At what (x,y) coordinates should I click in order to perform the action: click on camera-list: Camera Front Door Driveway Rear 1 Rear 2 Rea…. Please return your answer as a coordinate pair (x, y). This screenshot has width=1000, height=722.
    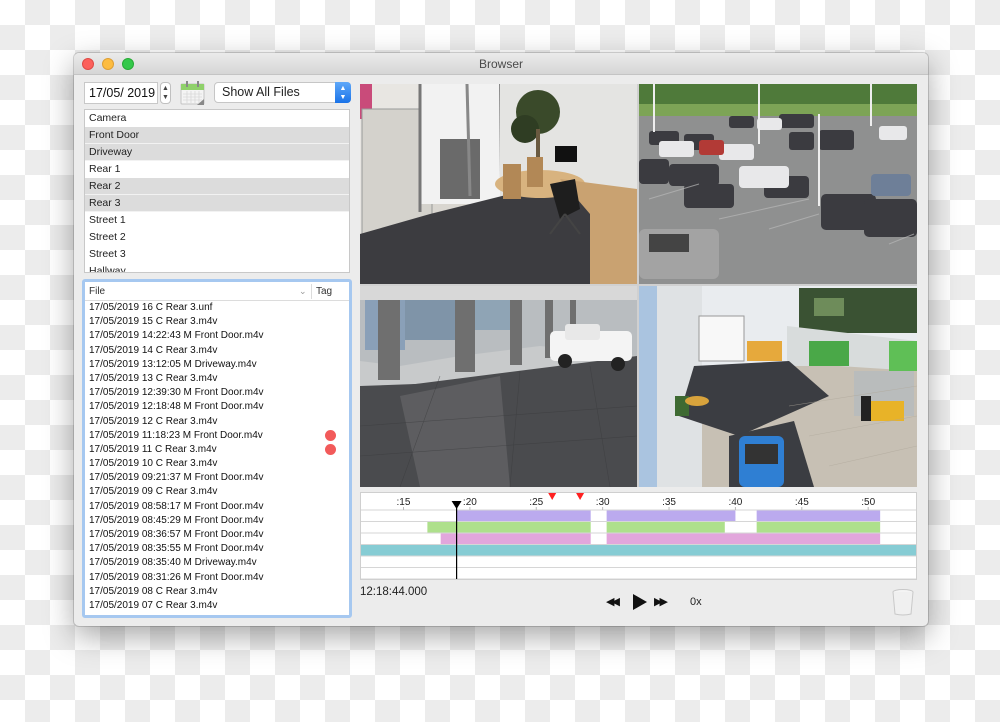
    Looking at the image, I should click on (217, 191).